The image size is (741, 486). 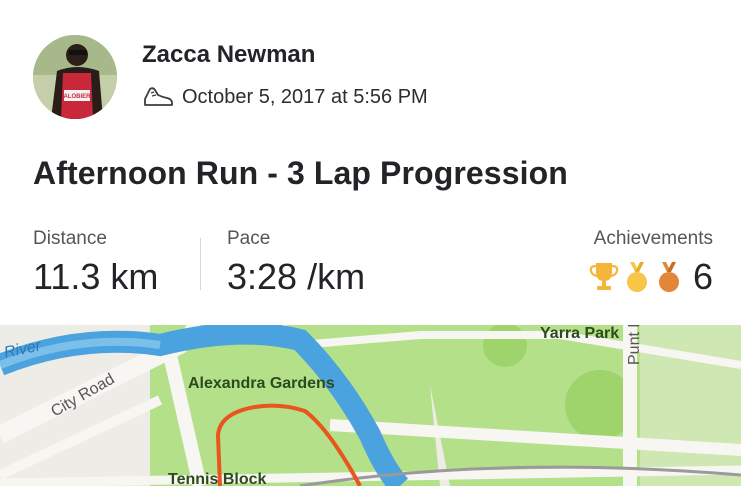 I want to click on athlete-avatar: ALOBIER, so click(x=75, y=77).